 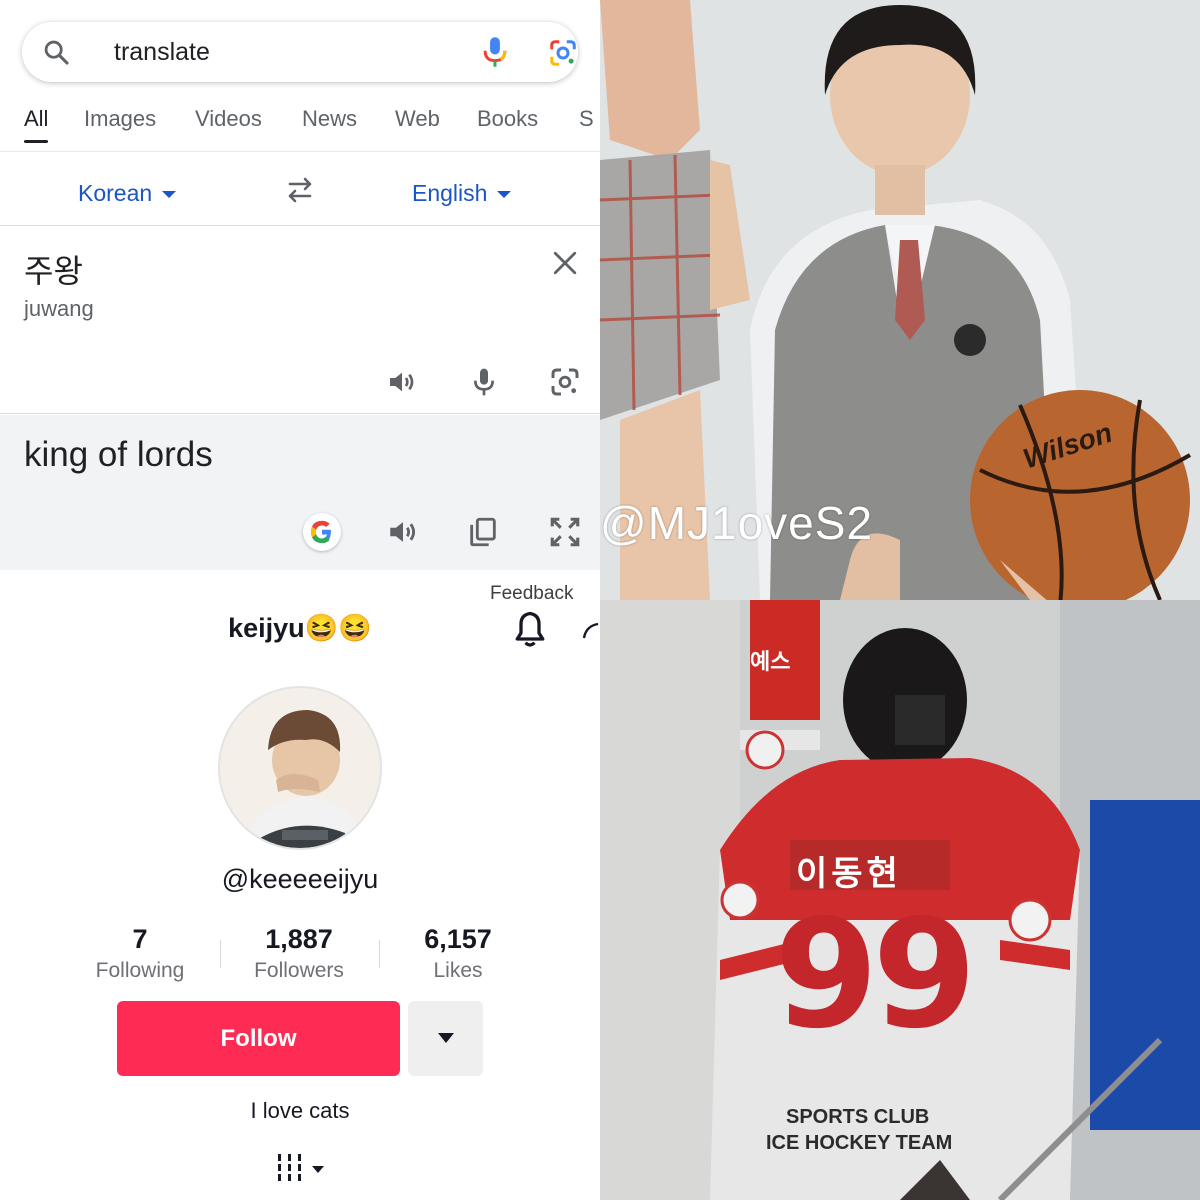 What do you see at coordinates (531, 594) in the screenshot?
I see `feedback-link: Feedback` at bounding box center [531, 594].